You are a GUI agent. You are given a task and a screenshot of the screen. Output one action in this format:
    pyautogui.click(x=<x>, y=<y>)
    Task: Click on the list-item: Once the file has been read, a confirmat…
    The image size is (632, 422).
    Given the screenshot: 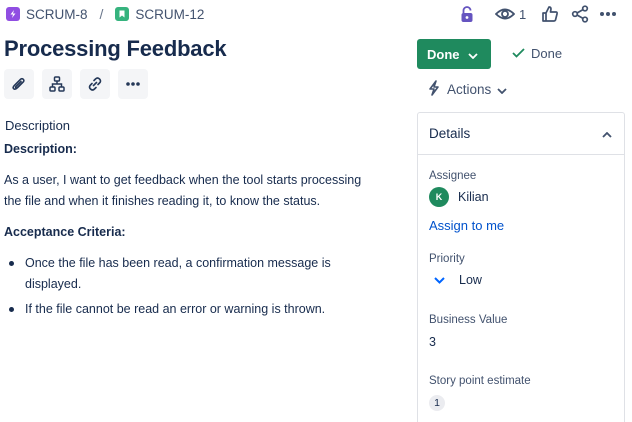 What is the action you would take?
    pyautogui.click(x=189, y=274)
    